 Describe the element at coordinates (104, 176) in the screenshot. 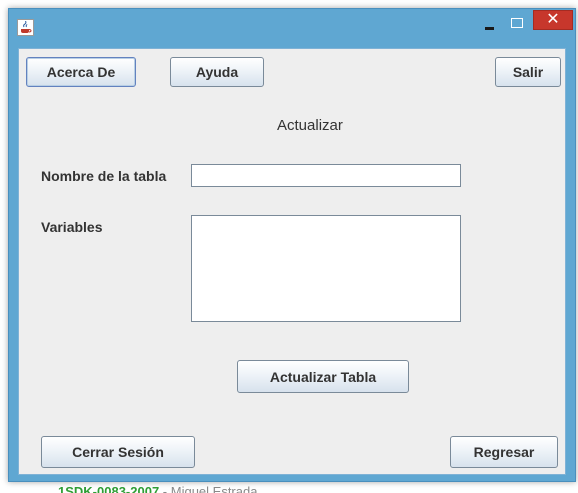

I see `table-name-label: Nombre de la tabla` at that location.